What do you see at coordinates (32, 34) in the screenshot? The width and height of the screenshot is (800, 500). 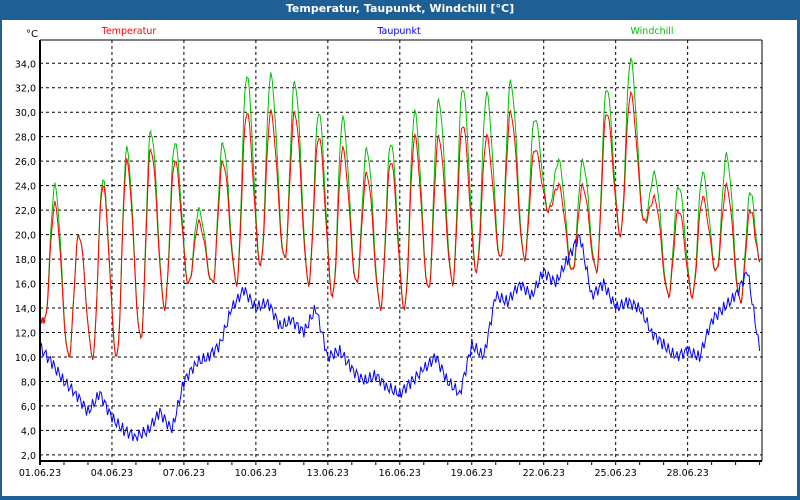 I see `y-axis-unit: °C` at bounding box center [32, 34].